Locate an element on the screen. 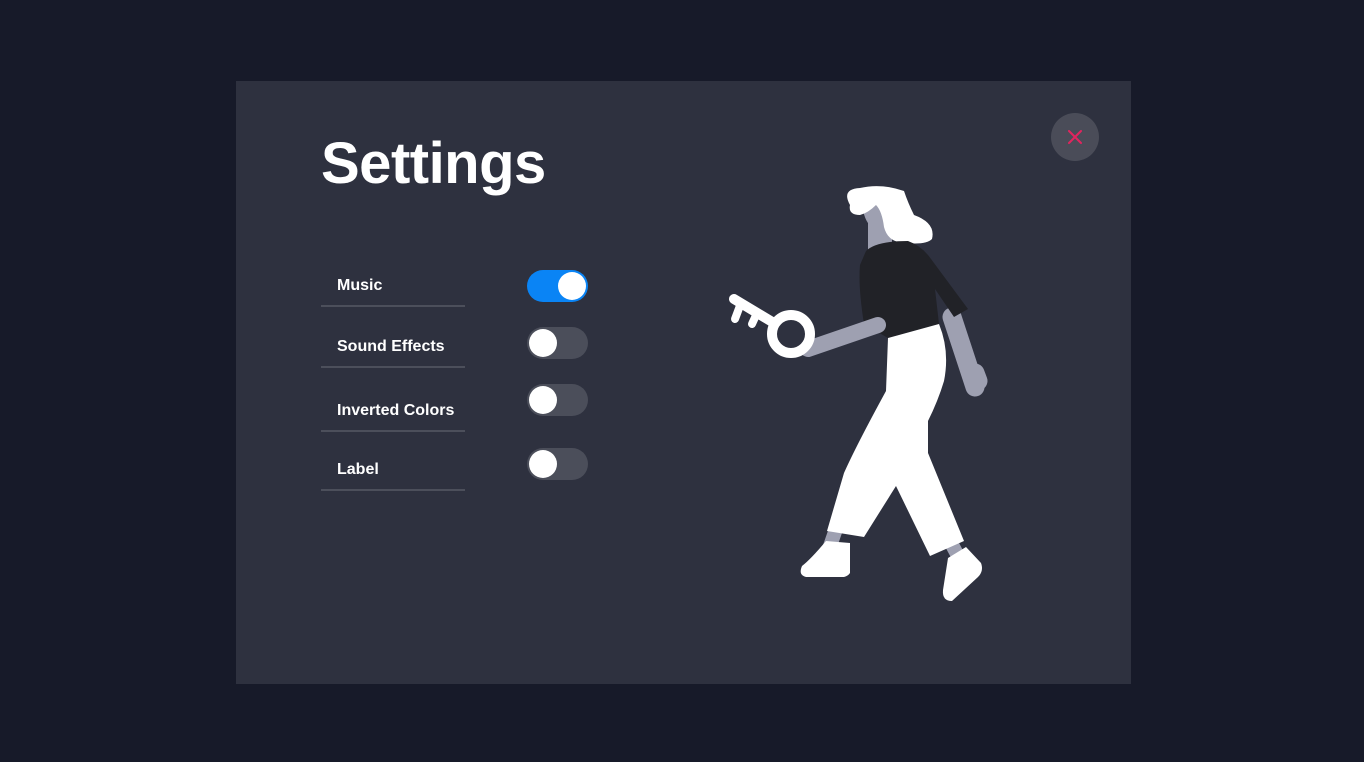 The height and width of the screenshot is (762, 1364). setting-row-inverted-colors: Inverted Colors is located at coordinates (455, 408).